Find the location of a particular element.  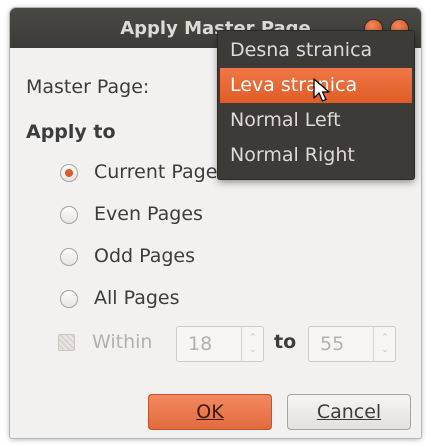

within-checkbox is located at coordinates (66, 342).